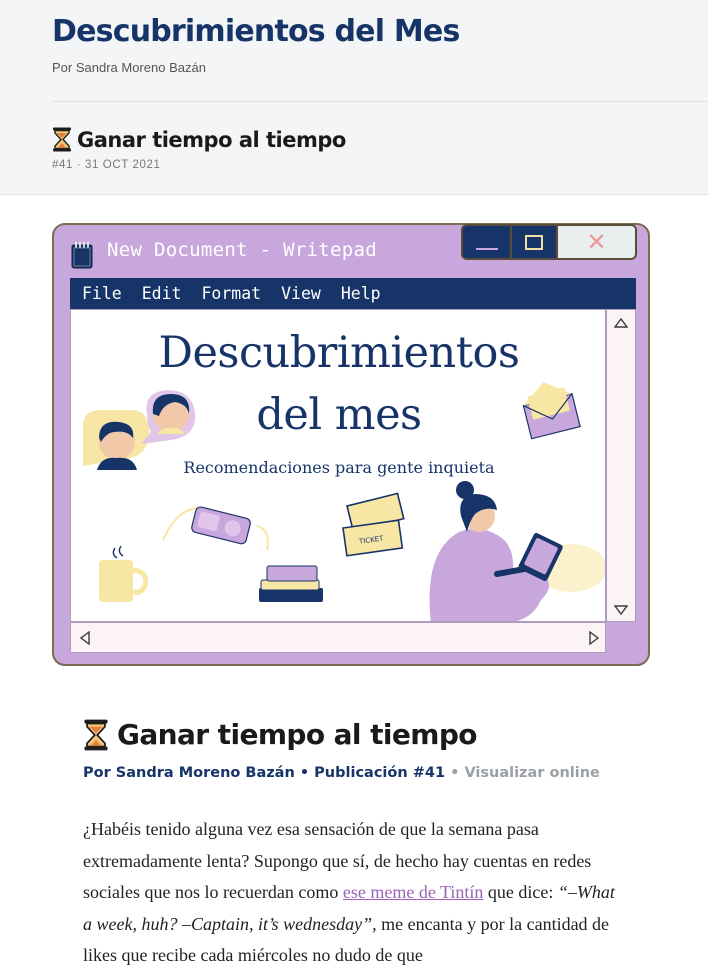 This screenshot has width=708, height=972. What do you see at coordinates (339, 353) in the screenshot?
I see `banner-heading-line1: Descubrimientos` at bounding box center [339, 353].